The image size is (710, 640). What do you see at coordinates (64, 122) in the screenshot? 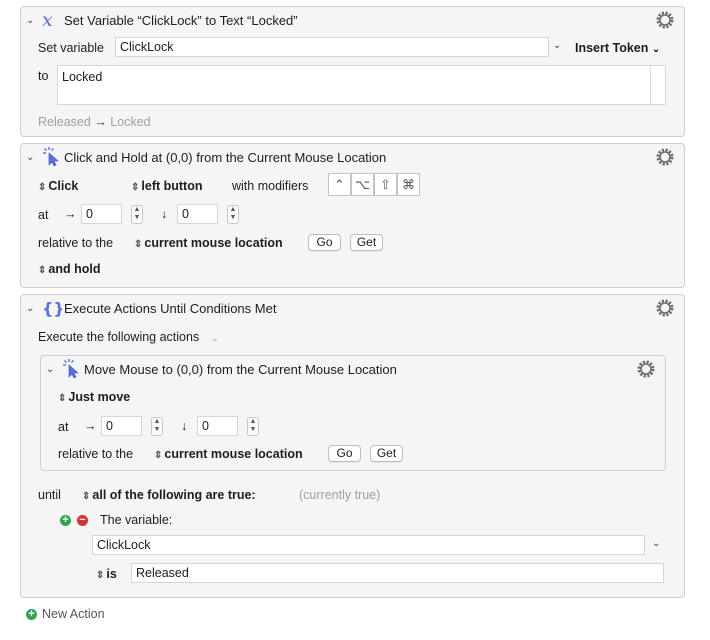
I see `status-from: Released` at bounding box center [64, 122].